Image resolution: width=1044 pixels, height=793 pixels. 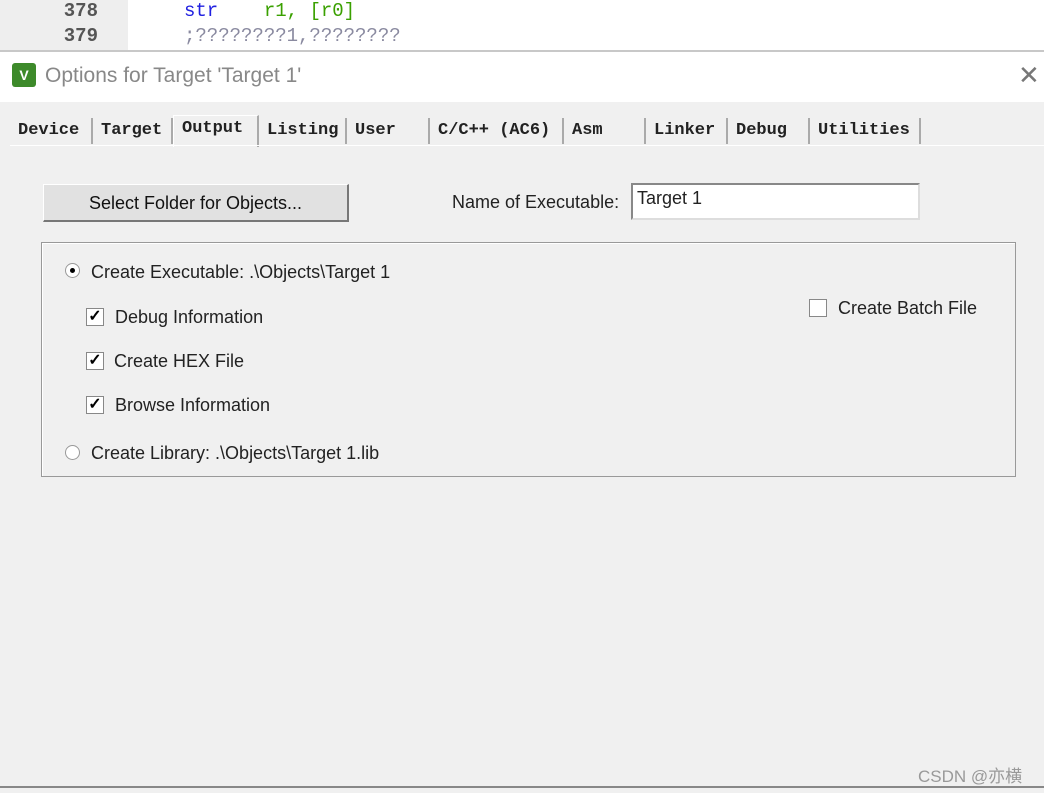 I want to click on dialog-bottom-border, so click(x=522, y=787).